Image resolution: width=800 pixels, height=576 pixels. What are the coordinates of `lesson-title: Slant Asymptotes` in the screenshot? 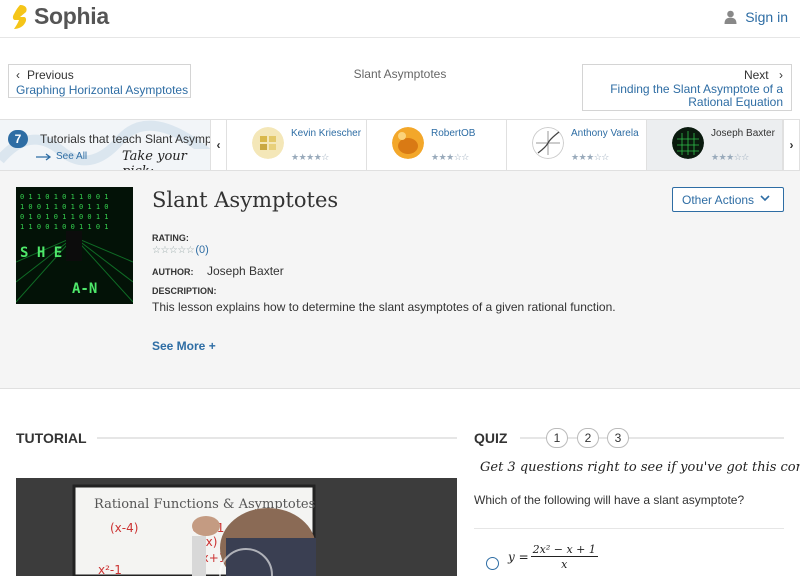 It's located at (245, 200).